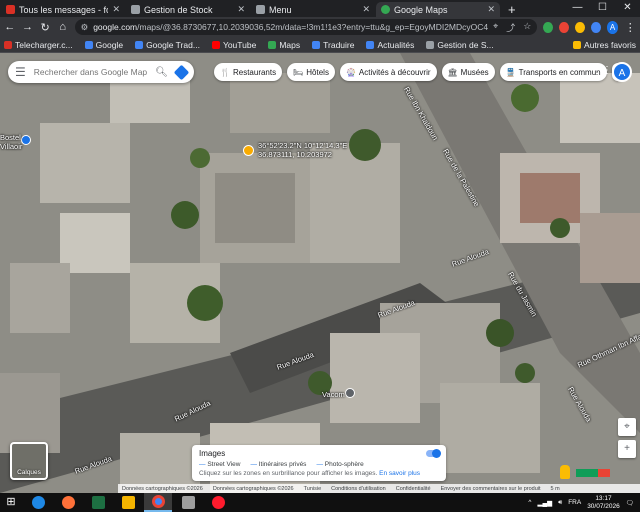 This screenshot has width=640, height=512. What do you see at coordinates (233, 45) in the screenshot?
I see `bookmark-item: YouTube` at bounding box center [233, 45].